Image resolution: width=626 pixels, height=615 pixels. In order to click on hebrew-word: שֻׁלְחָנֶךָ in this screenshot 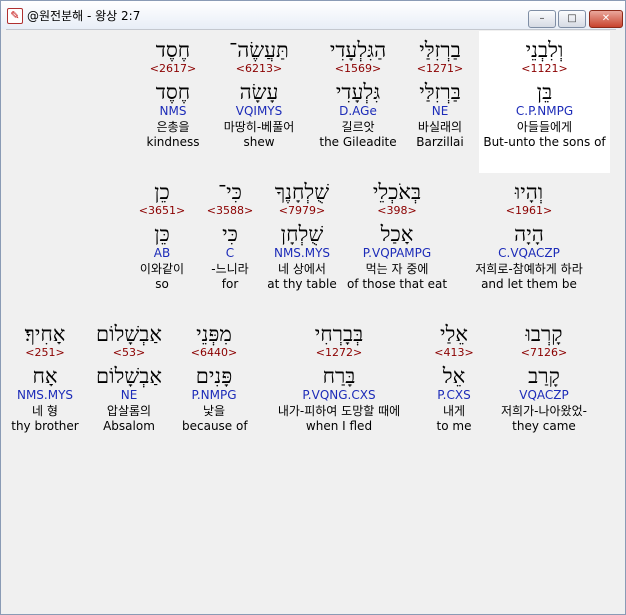, I will do `click(302, 192)`.